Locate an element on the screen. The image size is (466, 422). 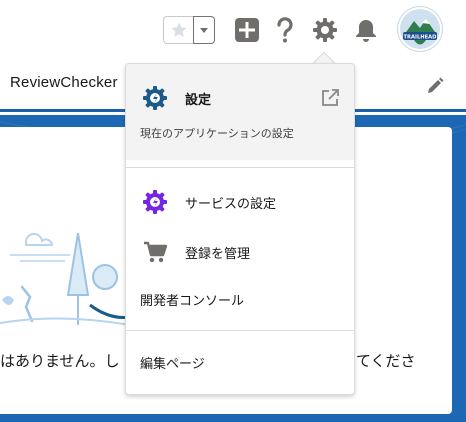
setup-button is located at coordinates (325, 30).